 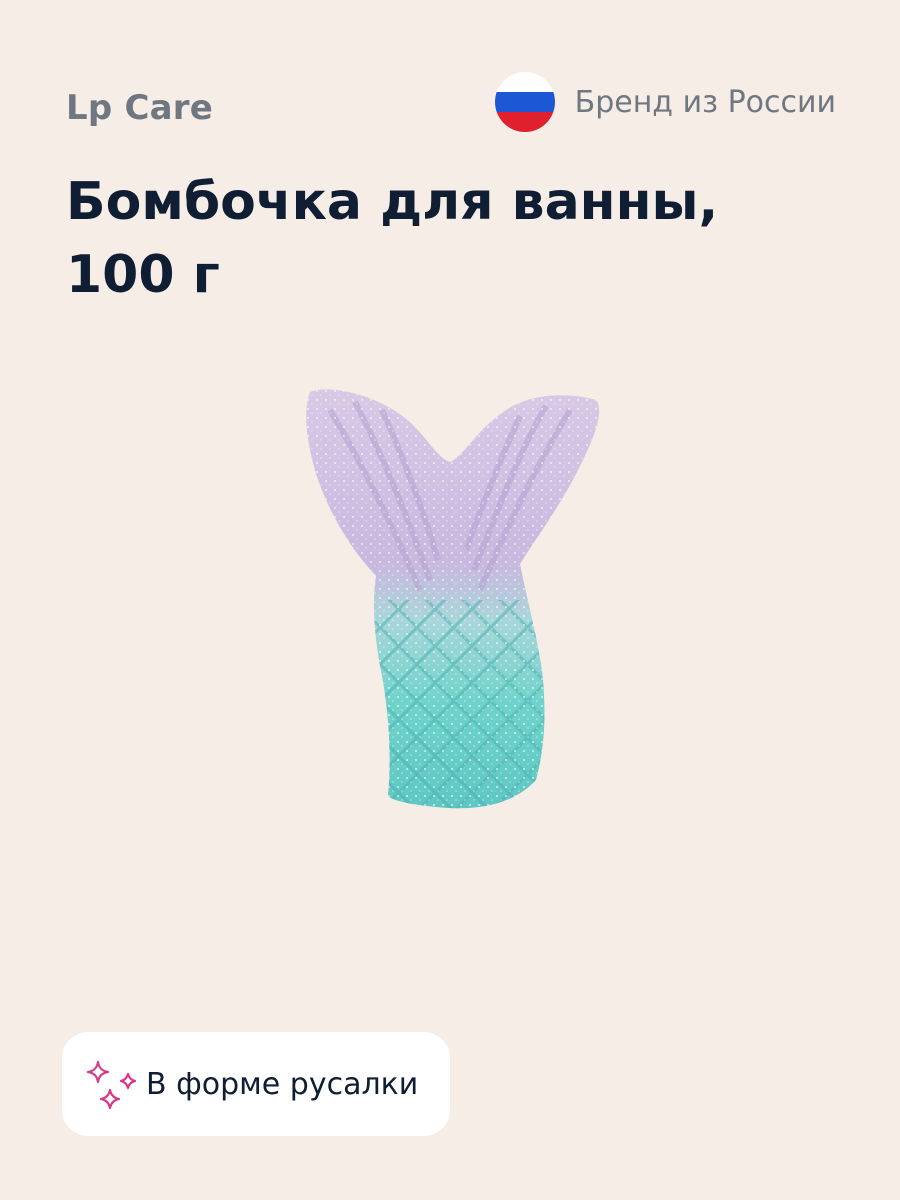 What do you see at coordinates (705, 102) in the screenshot?
I see `brand-origin-label: Бренд из России` at bounding box center [705, 102].